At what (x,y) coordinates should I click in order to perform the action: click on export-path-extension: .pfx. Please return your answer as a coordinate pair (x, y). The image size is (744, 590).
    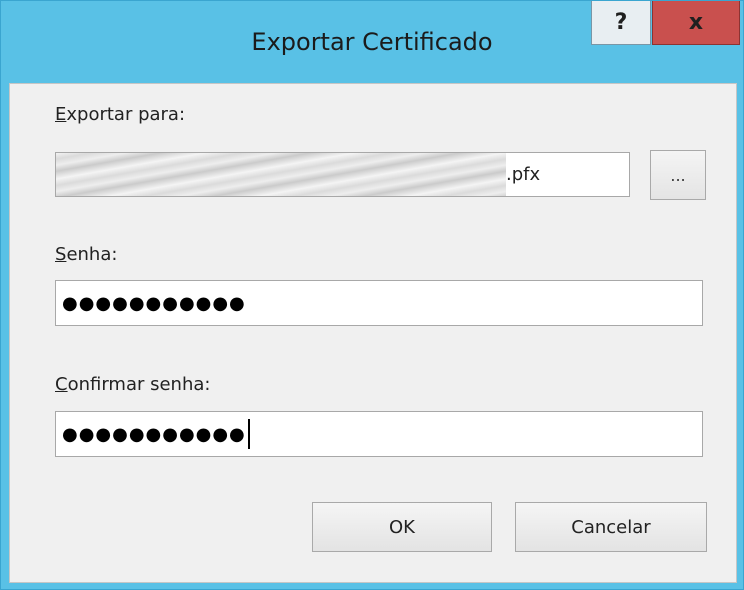
    Looking at the image, I should click on (523, 174).